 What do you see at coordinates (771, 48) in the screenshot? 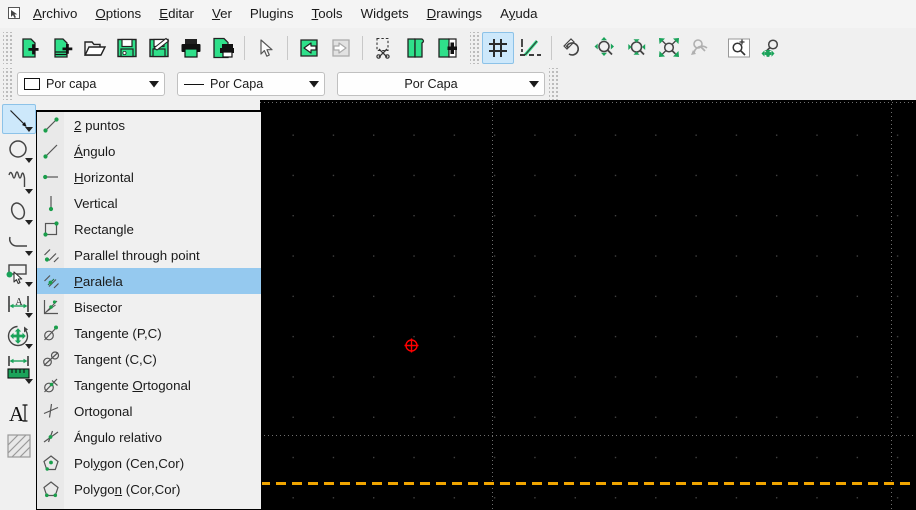
I see `zoom-pan-icon` at bounding box center [771, 48].